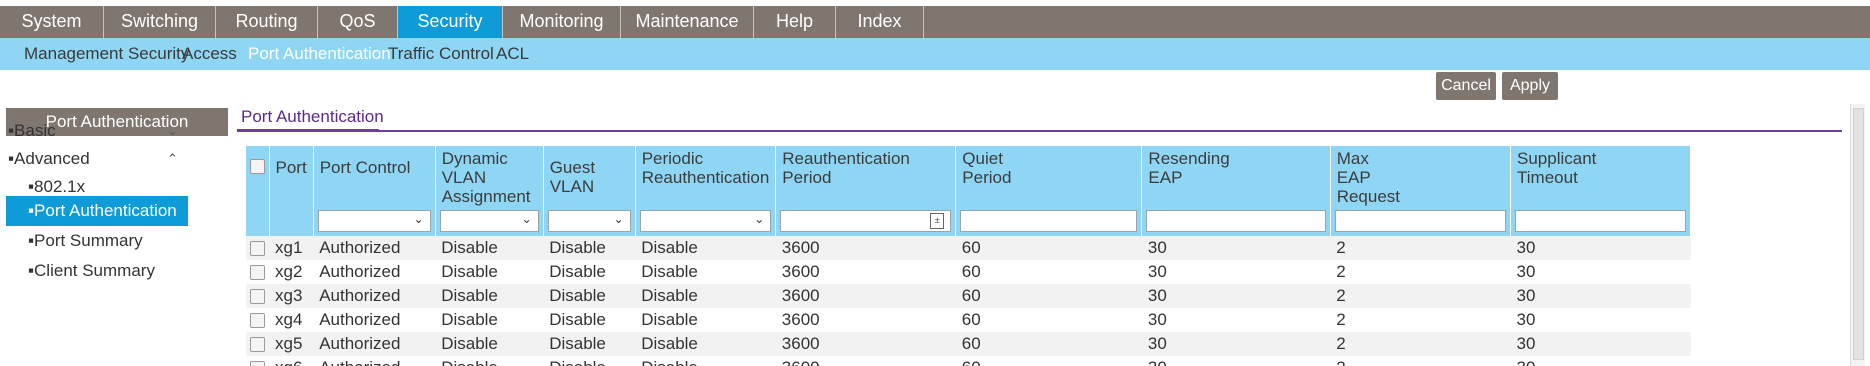  What do you see at coordinates (1049, 176) in the screenshot?
I see `column-header-quiet-period: Quiet Period` at bounding box center [1049, 176].